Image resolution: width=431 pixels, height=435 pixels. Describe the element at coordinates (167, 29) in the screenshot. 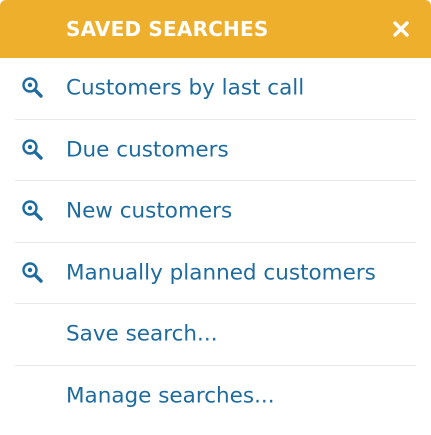

I see `panel-title: SAVED SEARCHES` at that location.